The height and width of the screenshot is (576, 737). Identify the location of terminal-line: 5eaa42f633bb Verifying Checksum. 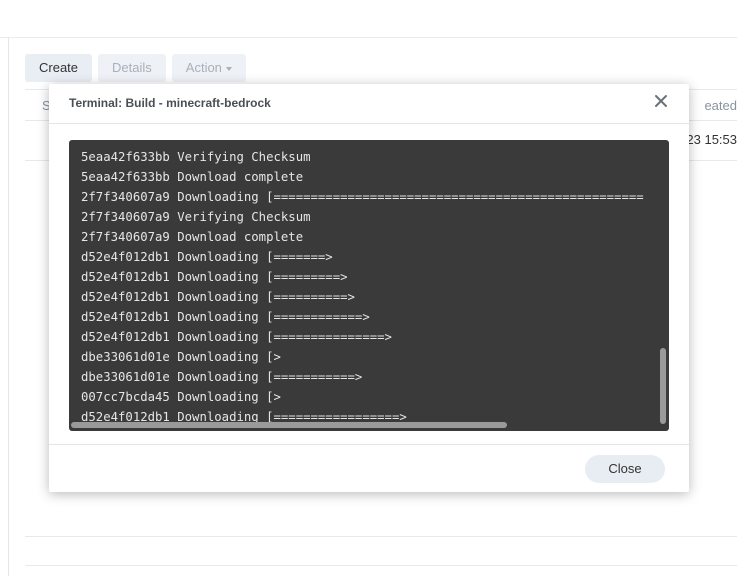
(196, 157).